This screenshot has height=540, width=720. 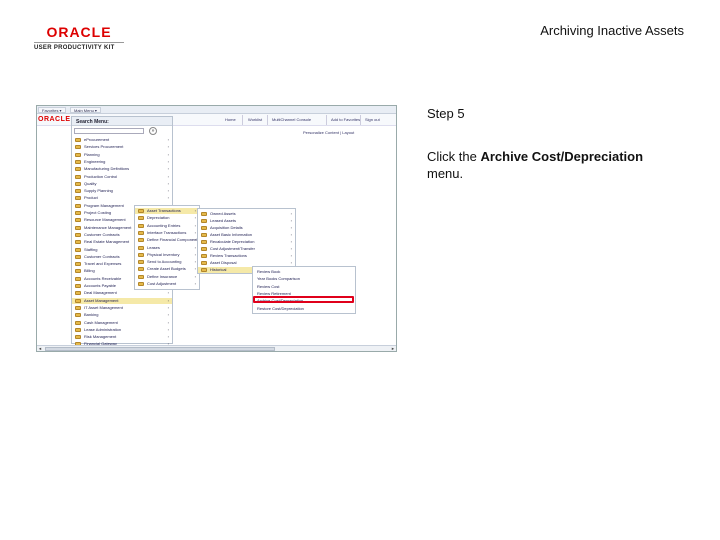 What do you see at coordinates (167, 255) in the screenshot?
I see `menu-item: Physical Inventory ›` at bounding box center [167, 255].